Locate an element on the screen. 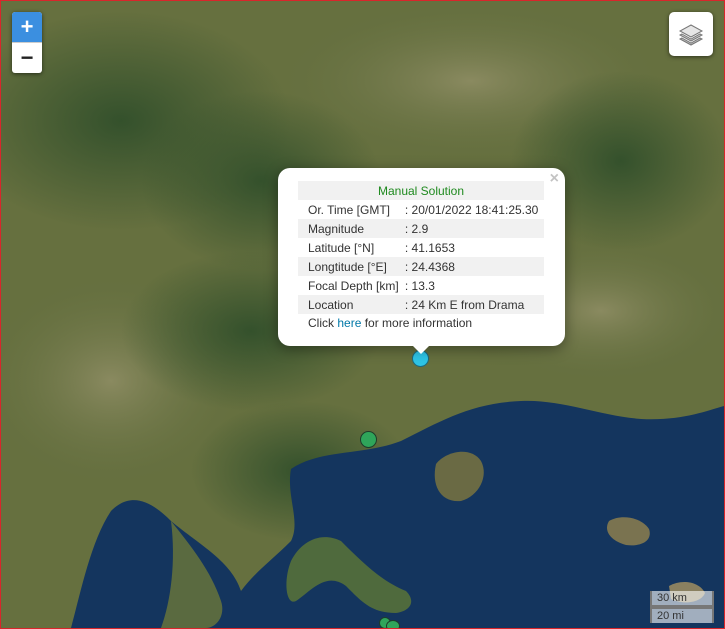 Image resolution: width=725 pixels, height=629 pixels. more-info-text: Click here for more information is located at coordinates (390, 323).